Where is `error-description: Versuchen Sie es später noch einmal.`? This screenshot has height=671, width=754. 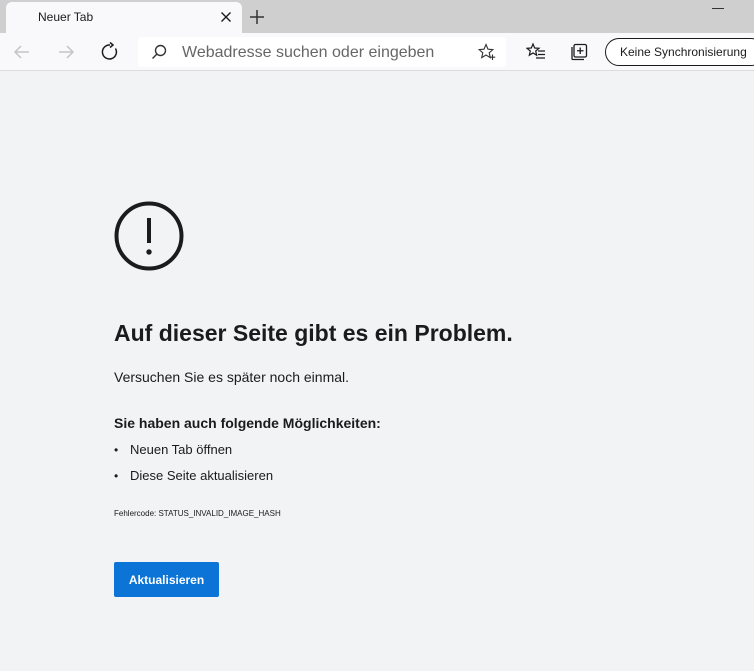
error-description: Versuchen Sie es später noch einmal. is located at coordinates (232, 377).